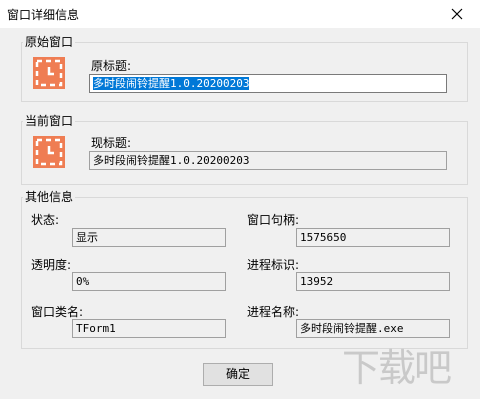  I want to click on original-app-icon, so click(49, 73).